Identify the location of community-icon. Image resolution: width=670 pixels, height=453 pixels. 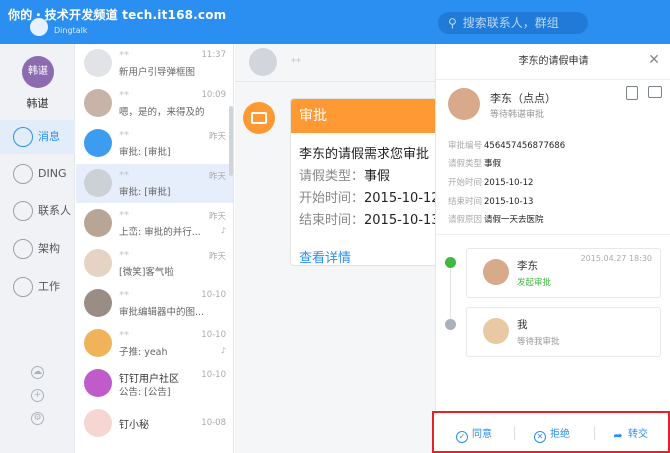
(98, 383).